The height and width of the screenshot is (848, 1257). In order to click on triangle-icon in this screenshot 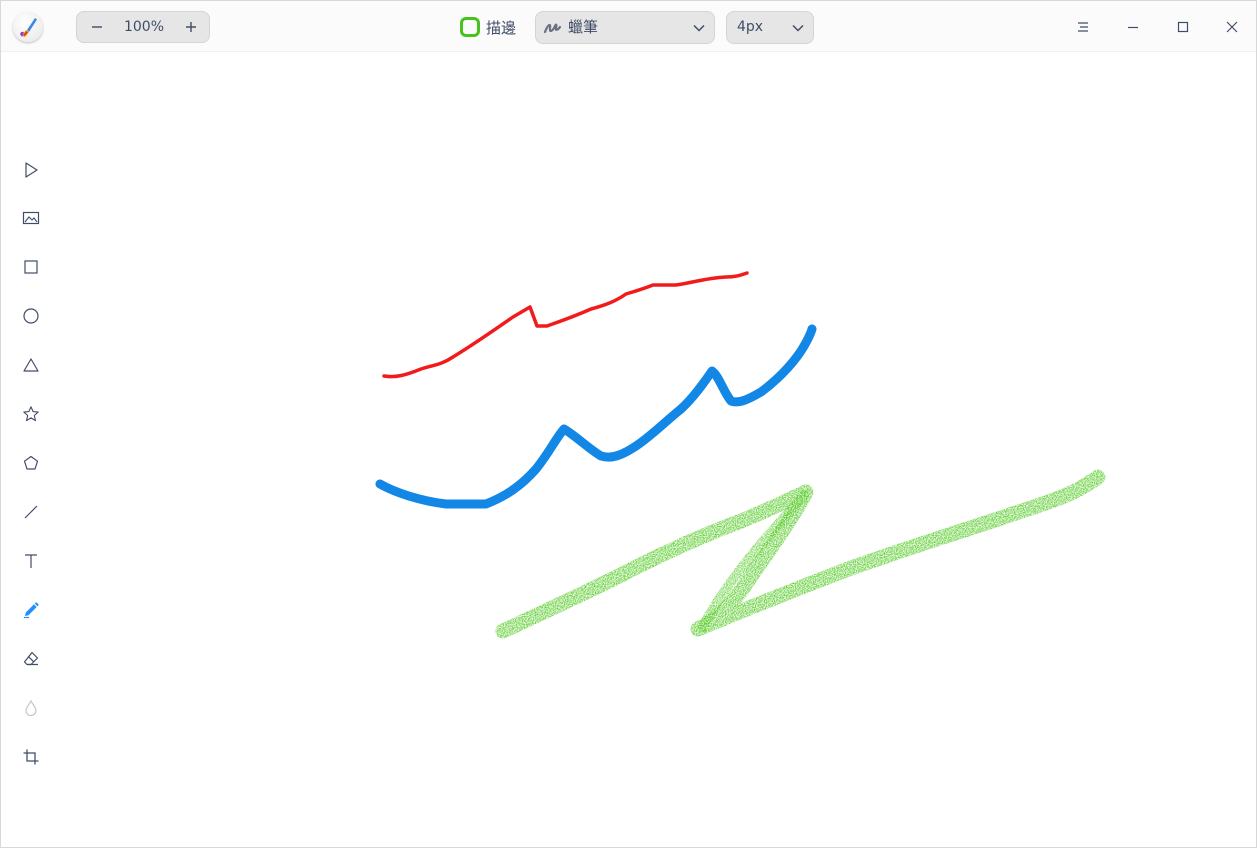, I will do `click(31, 365)`.